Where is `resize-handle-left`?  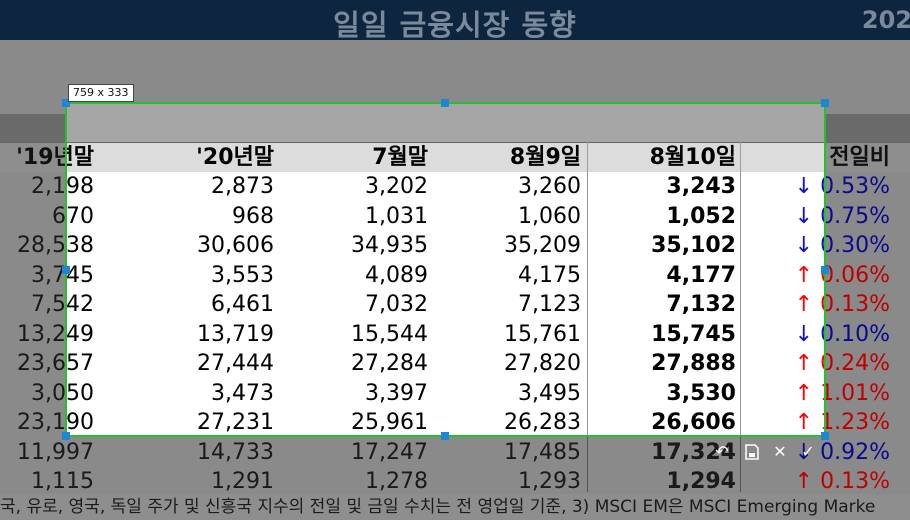
resize-handle-left is located at coordinates (66, 270).